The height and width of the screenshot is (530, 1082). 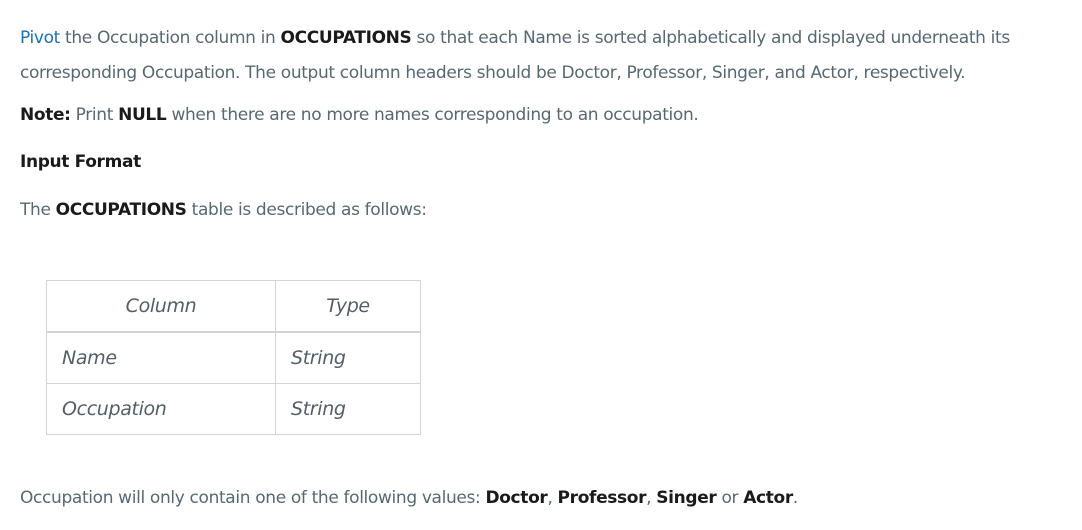 I want to click on null-keyword: NULL, so click(x=142, y=115).